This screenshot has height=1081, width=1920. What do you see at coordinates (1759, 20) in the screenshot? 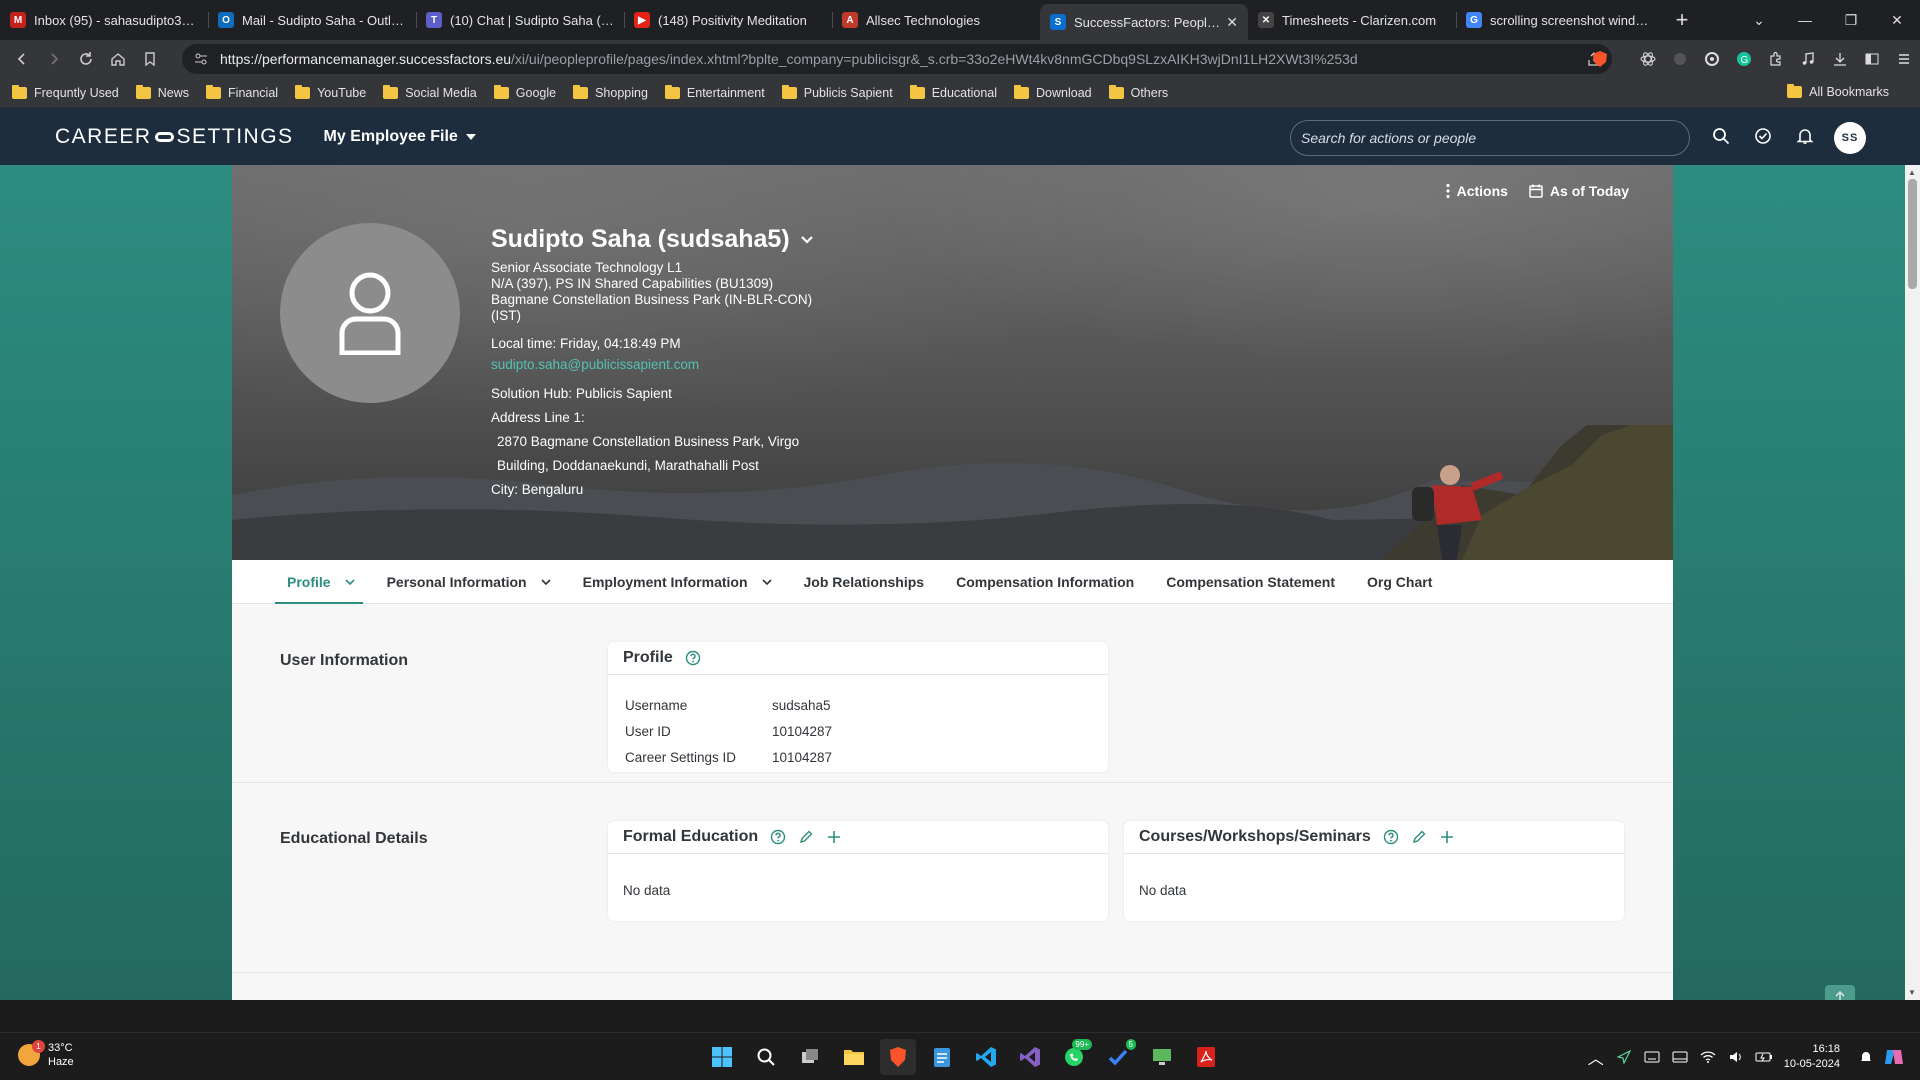
I see `tab-search-icon: ⌄` at bounding box center [1759, 20].